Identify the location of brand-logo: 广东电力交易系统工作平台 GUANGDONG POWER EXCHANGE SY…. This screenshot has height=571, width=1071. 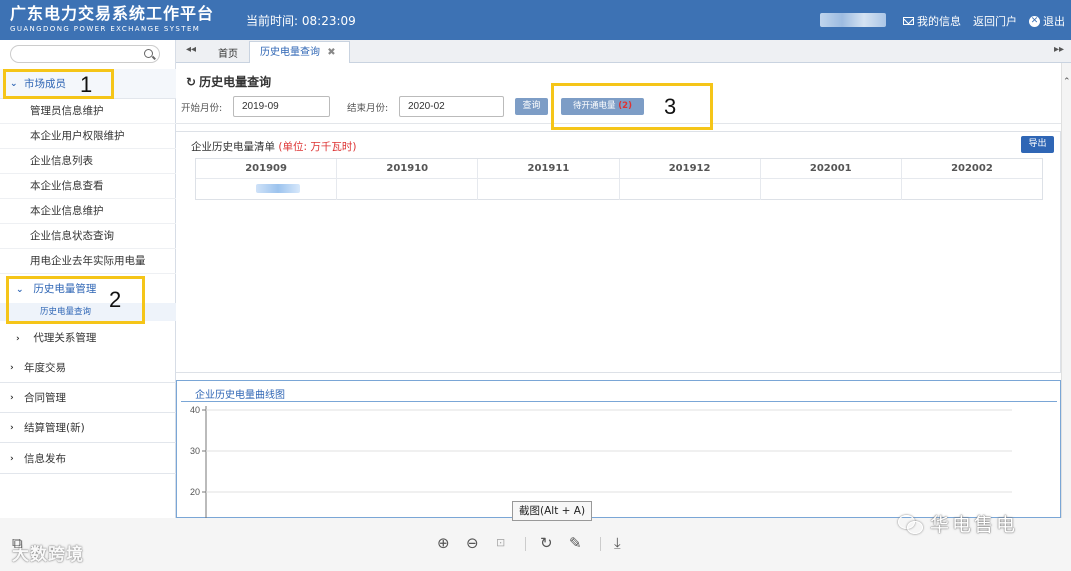
(112, 19).